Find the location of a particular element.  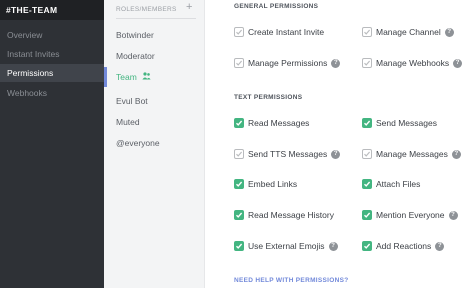

roles-header: ROLES/MEMBERS is located at coordinates (146, 9).